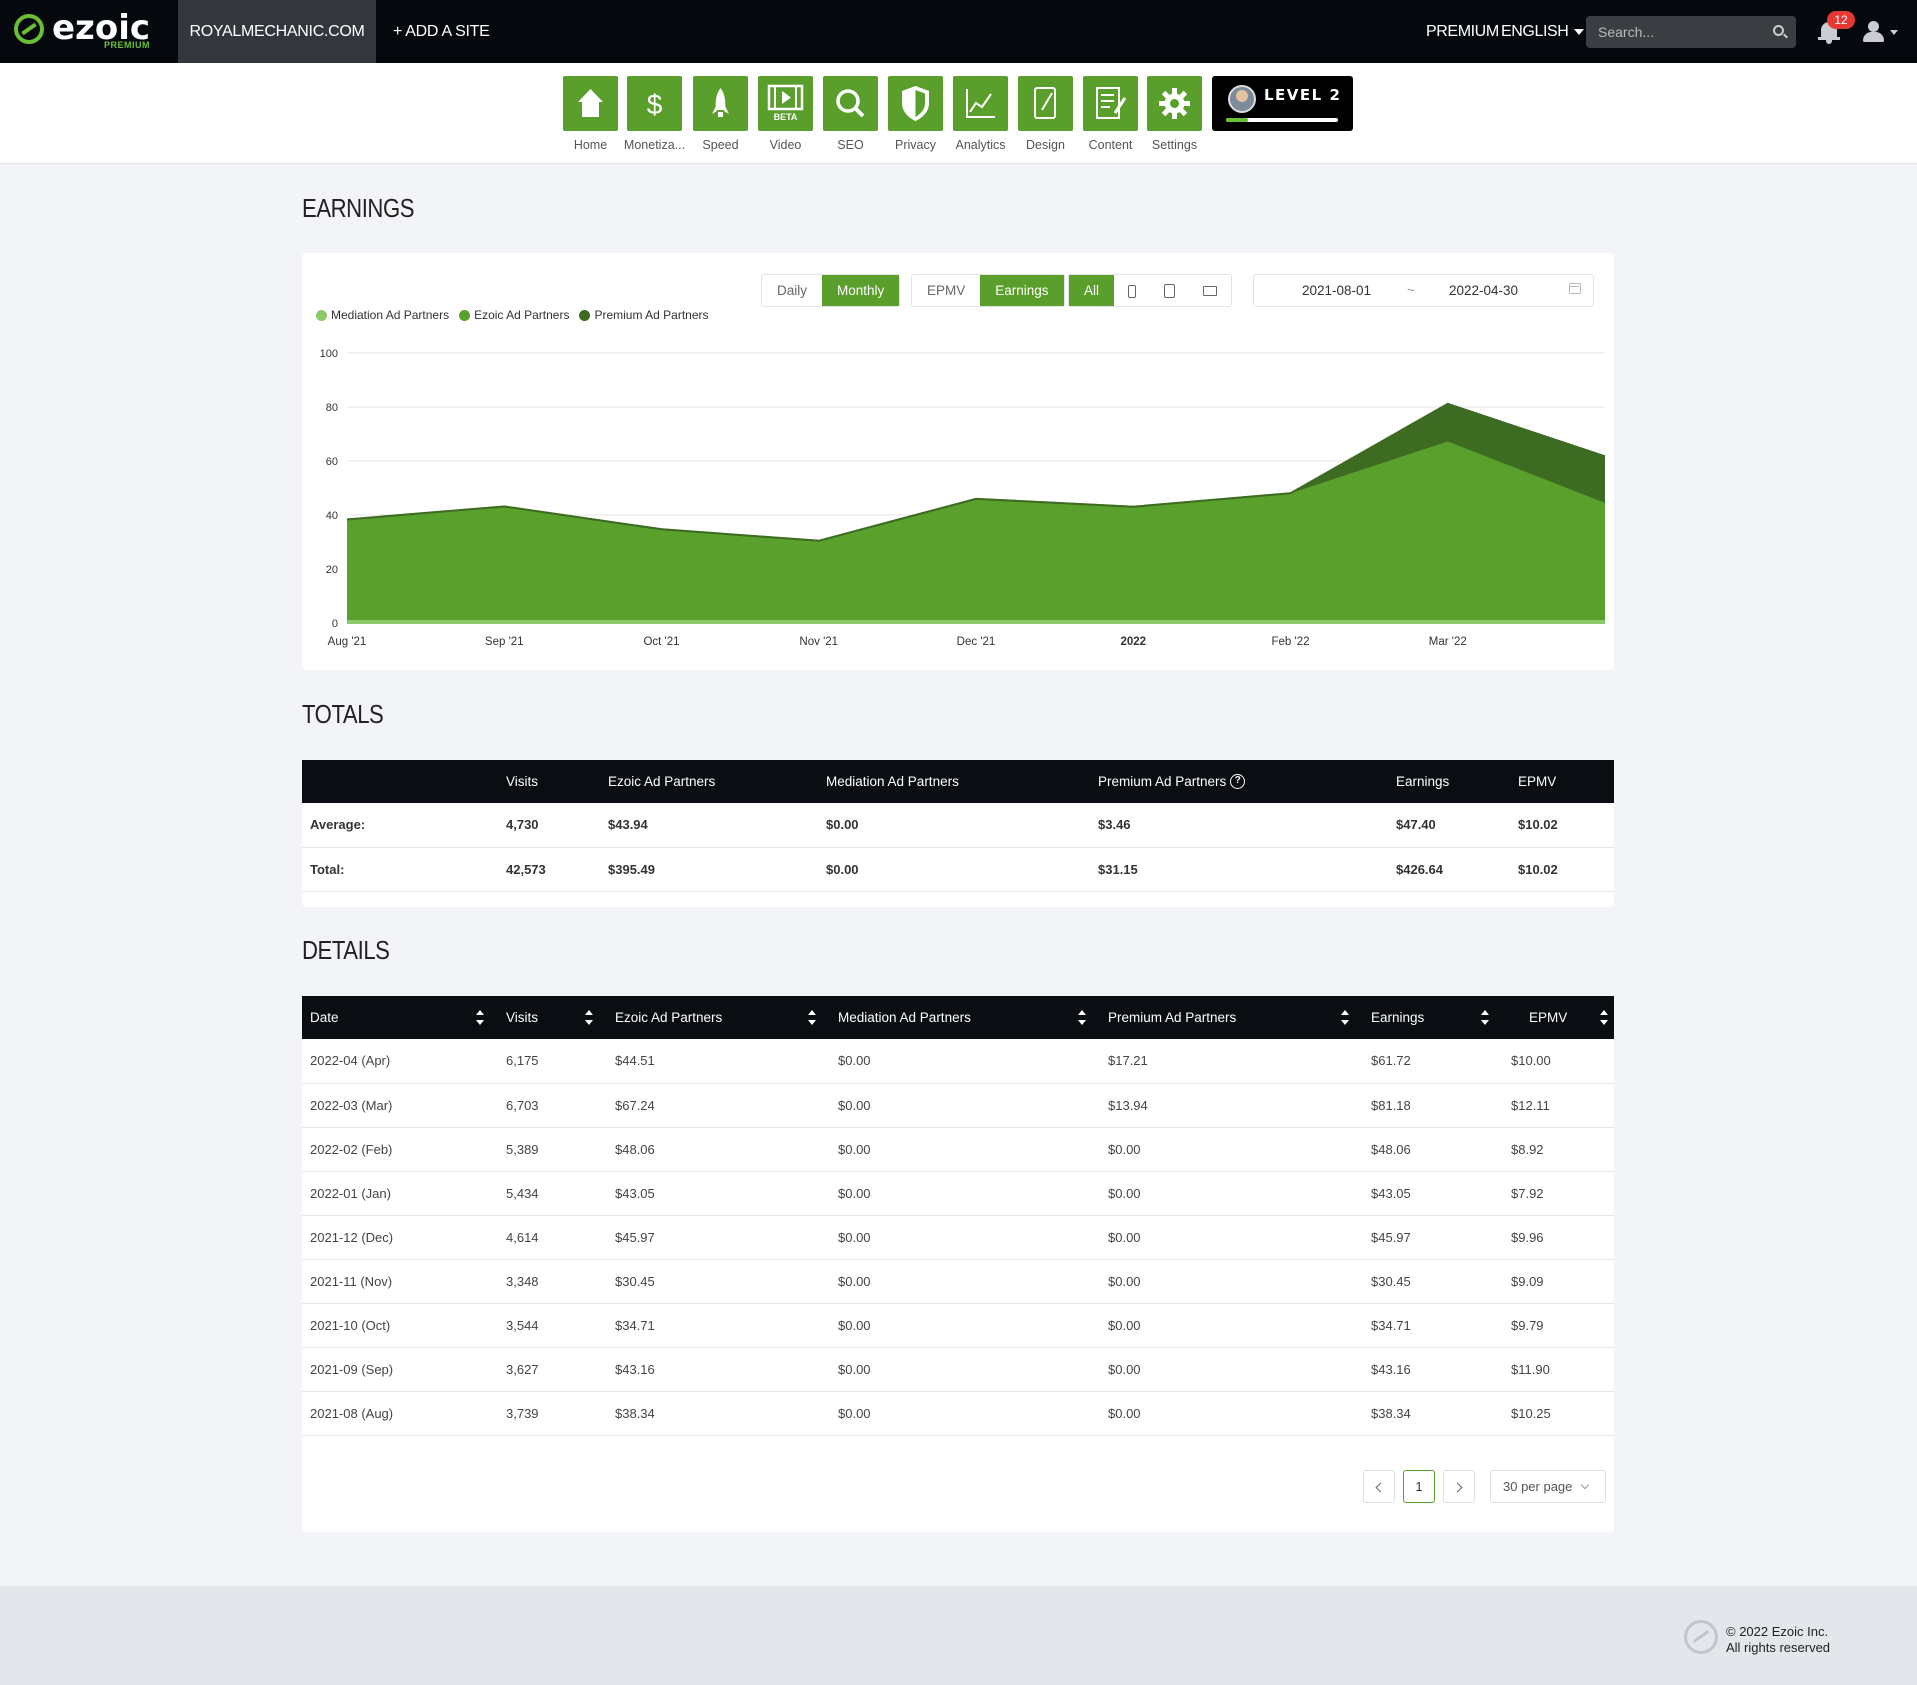 The height and width of the screenshot is (1685, 1917). I want to click on table-cell: $61.72, so click(1433, 1061).